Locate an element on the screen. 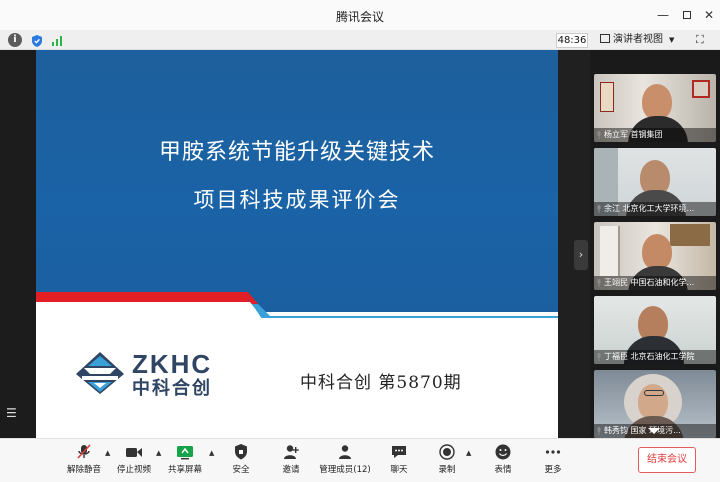 This screenshot has height=482, width=720. participant-tile: 丁福臣 北京石油化工学院 is located at coordinates (655, 330).